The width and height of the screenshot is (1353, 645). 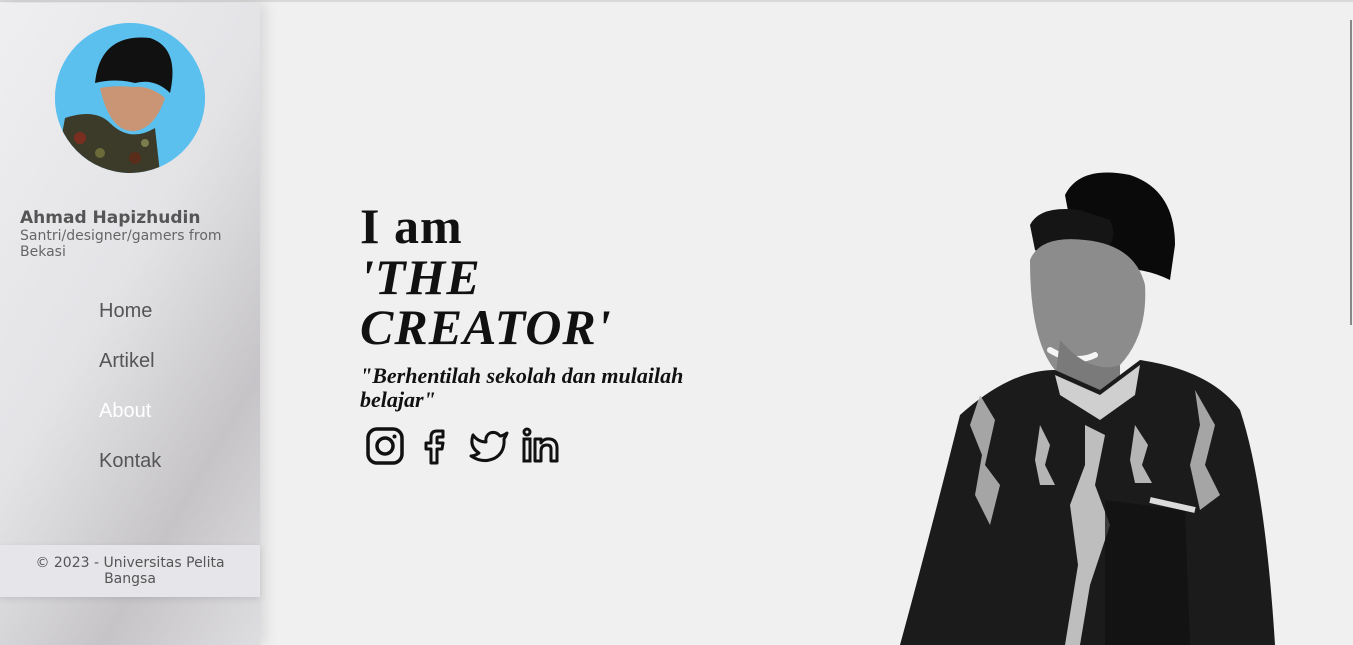 I want to click on avatar, so click(x=130, y=98).